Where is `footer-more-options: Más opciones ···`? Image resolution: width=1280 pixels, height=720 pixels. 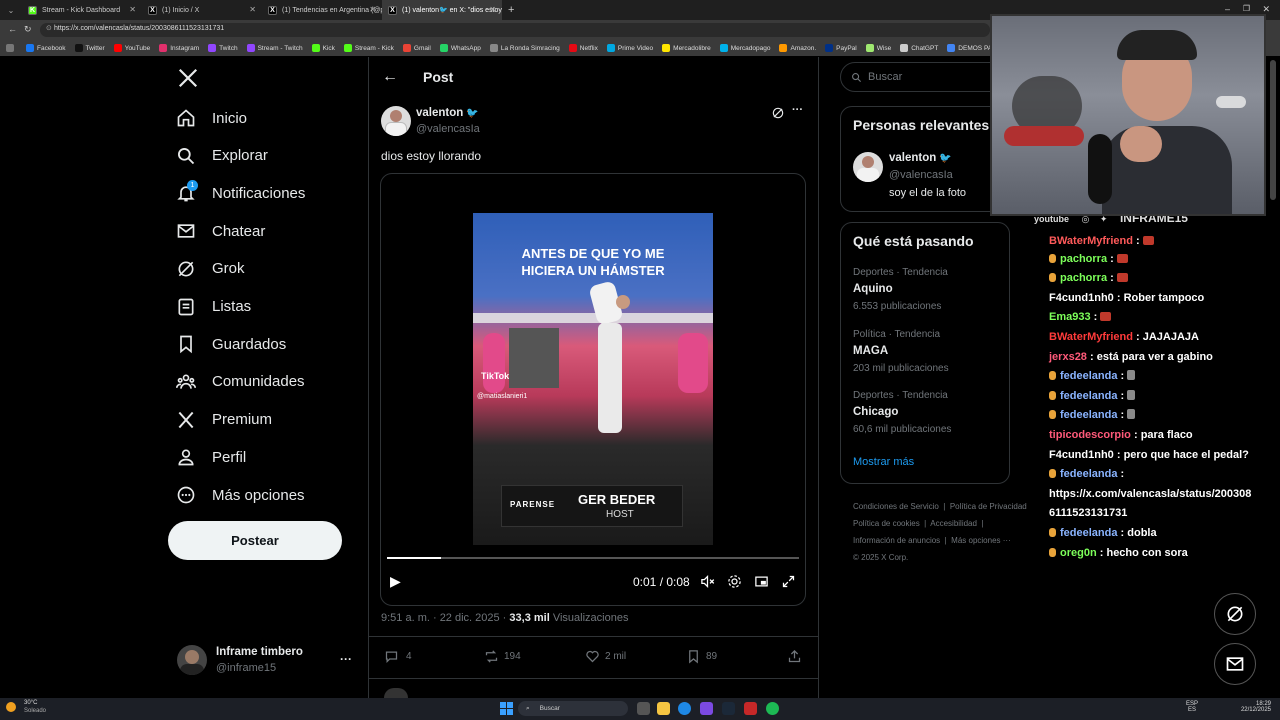 footer-more-options: Más opciones ··· is located at coordinates (981, 540).